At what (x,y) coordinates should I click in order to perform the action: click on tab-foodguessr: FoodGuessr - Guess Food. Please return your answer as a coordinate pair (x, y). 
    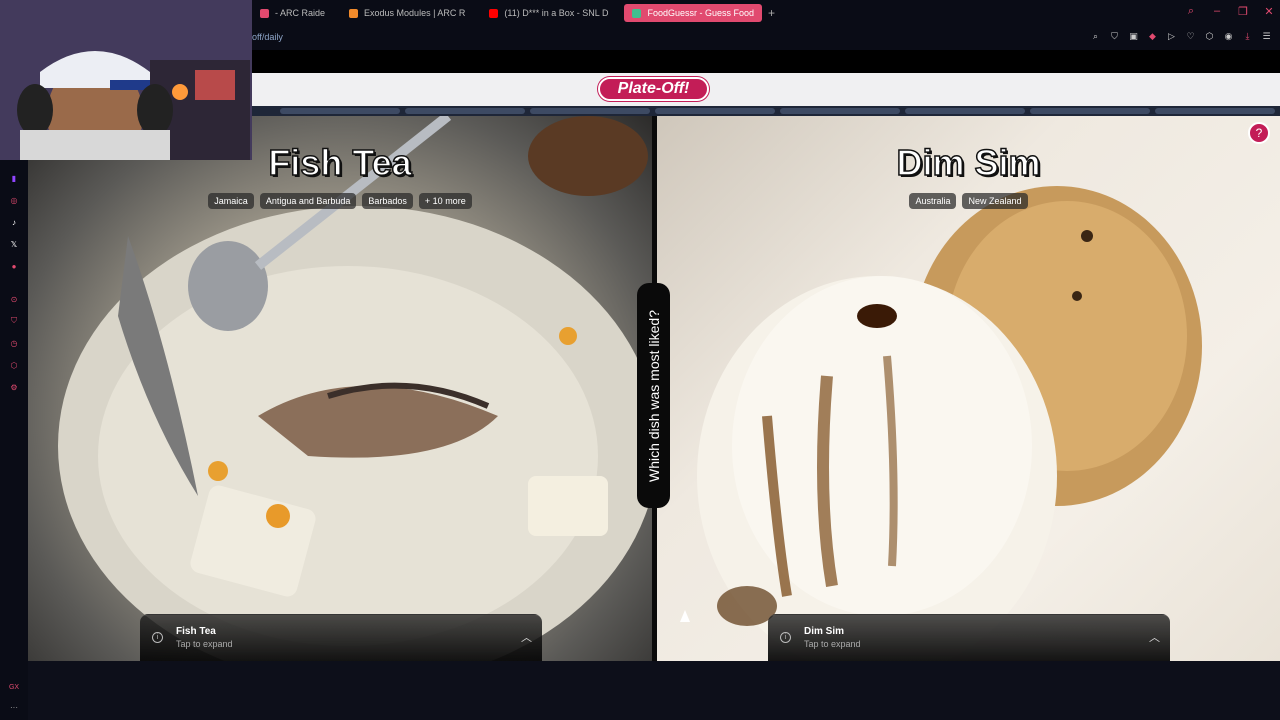
    Looking at the image, I should click on (693, 13).